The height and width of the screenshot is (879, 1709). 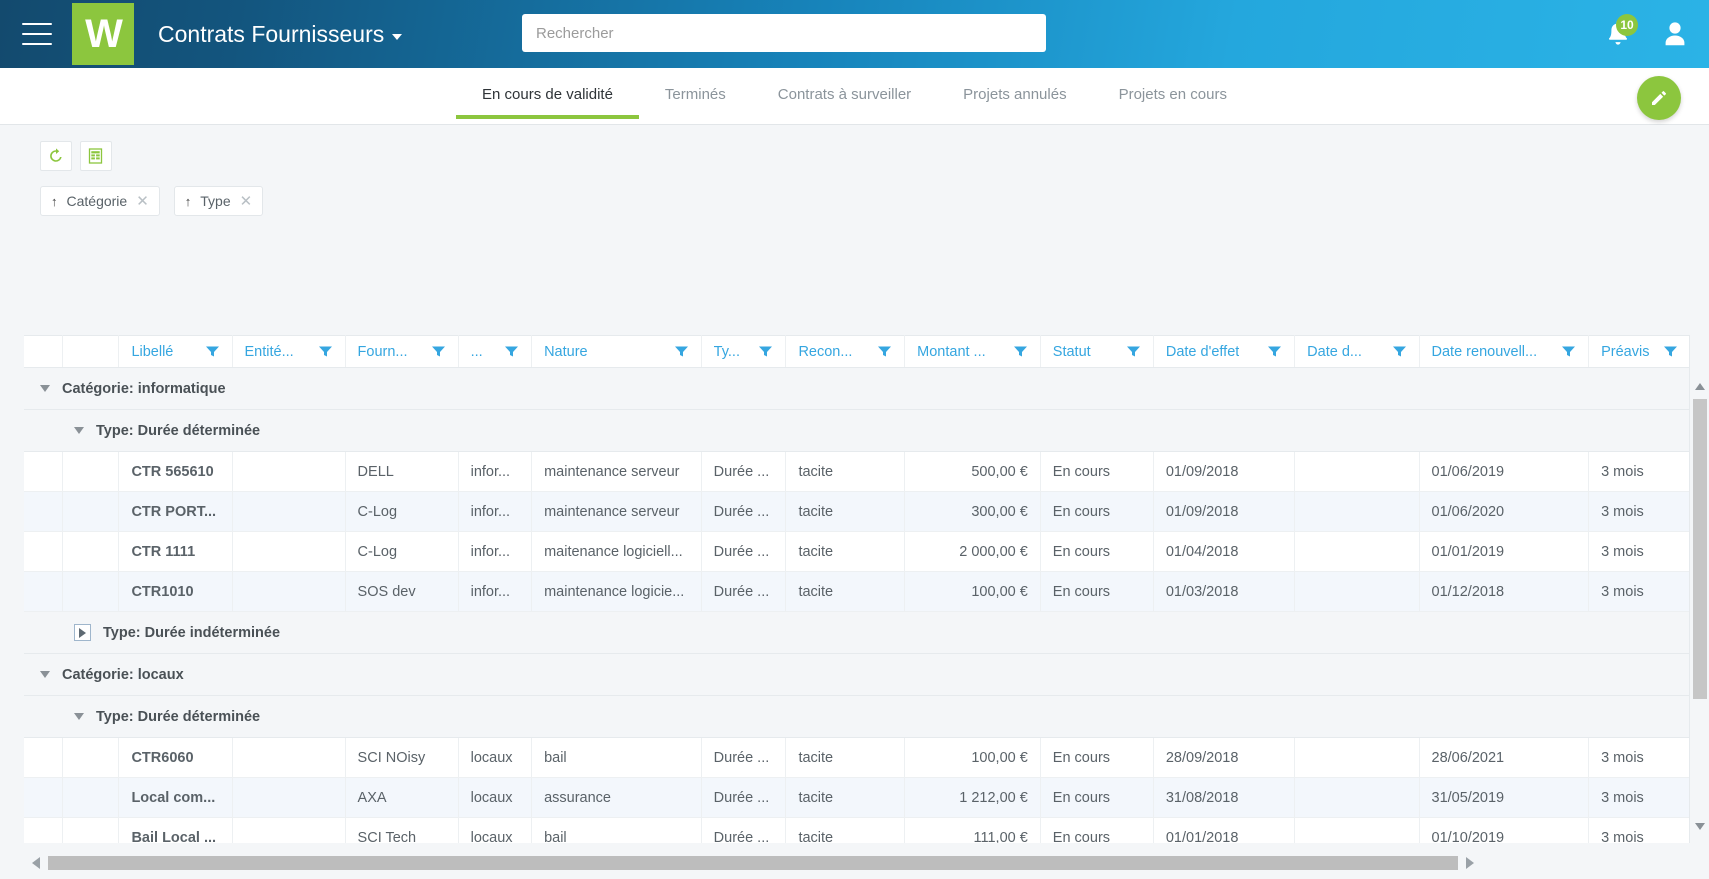 I want to click on group-header-row: Type: Durée indéterminée, so click(x=856, y=632).